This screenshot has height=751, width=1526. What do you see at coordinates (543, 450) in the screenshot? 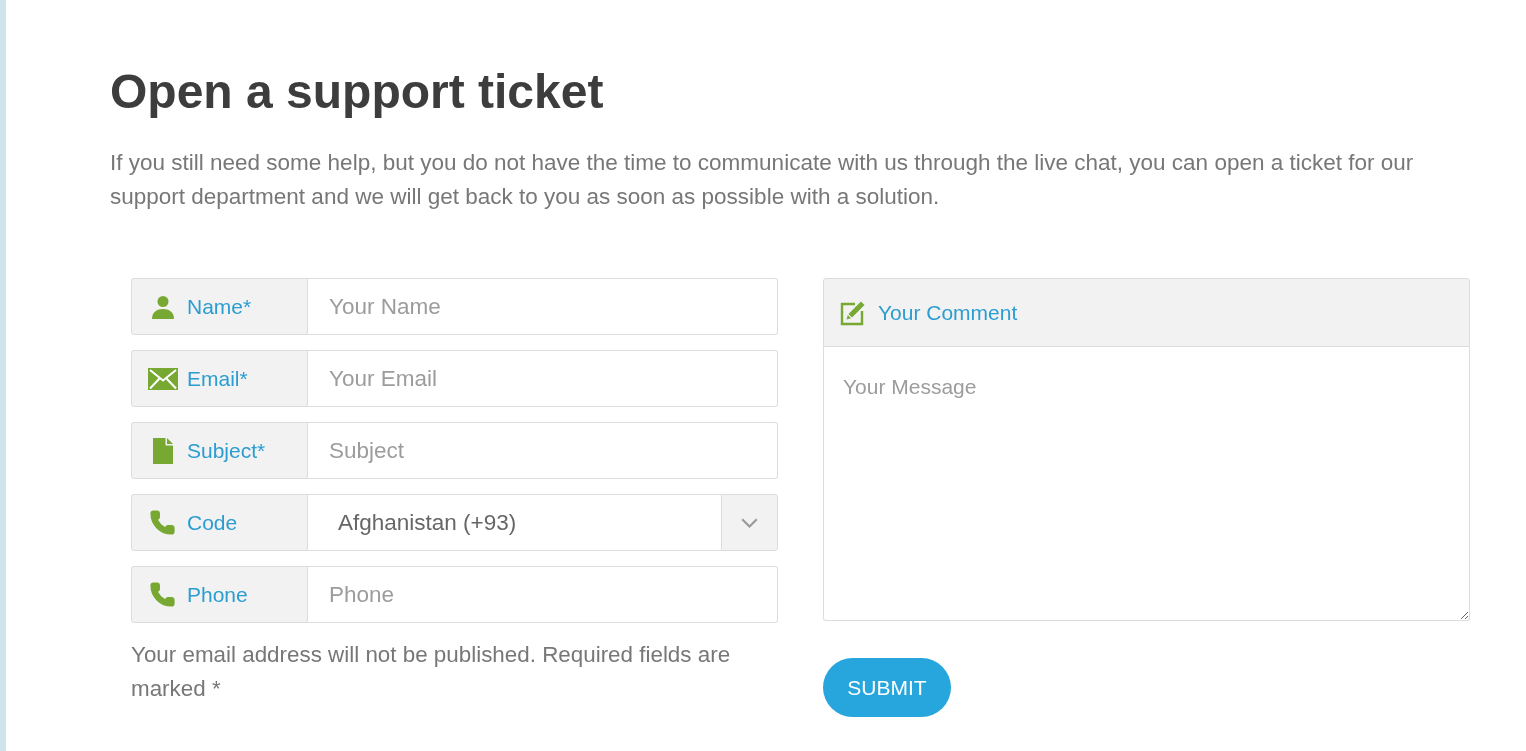
I see `text-field: Subject` at bounding box center [543, 450].